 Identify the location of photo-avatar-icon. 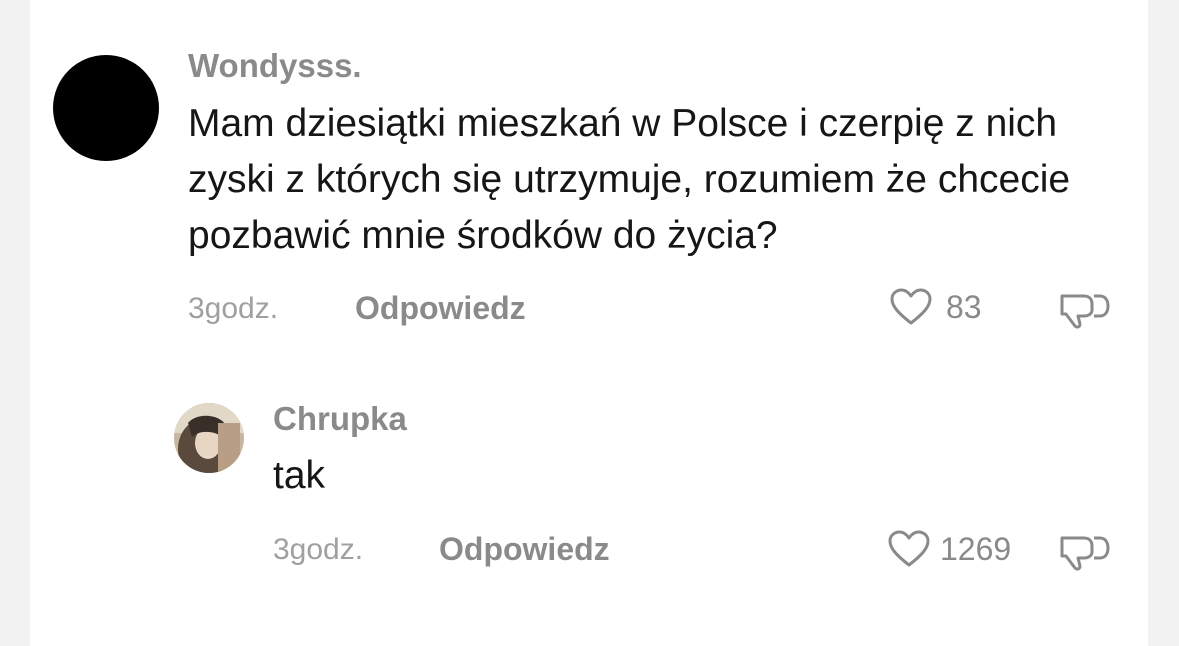
(209, 438).